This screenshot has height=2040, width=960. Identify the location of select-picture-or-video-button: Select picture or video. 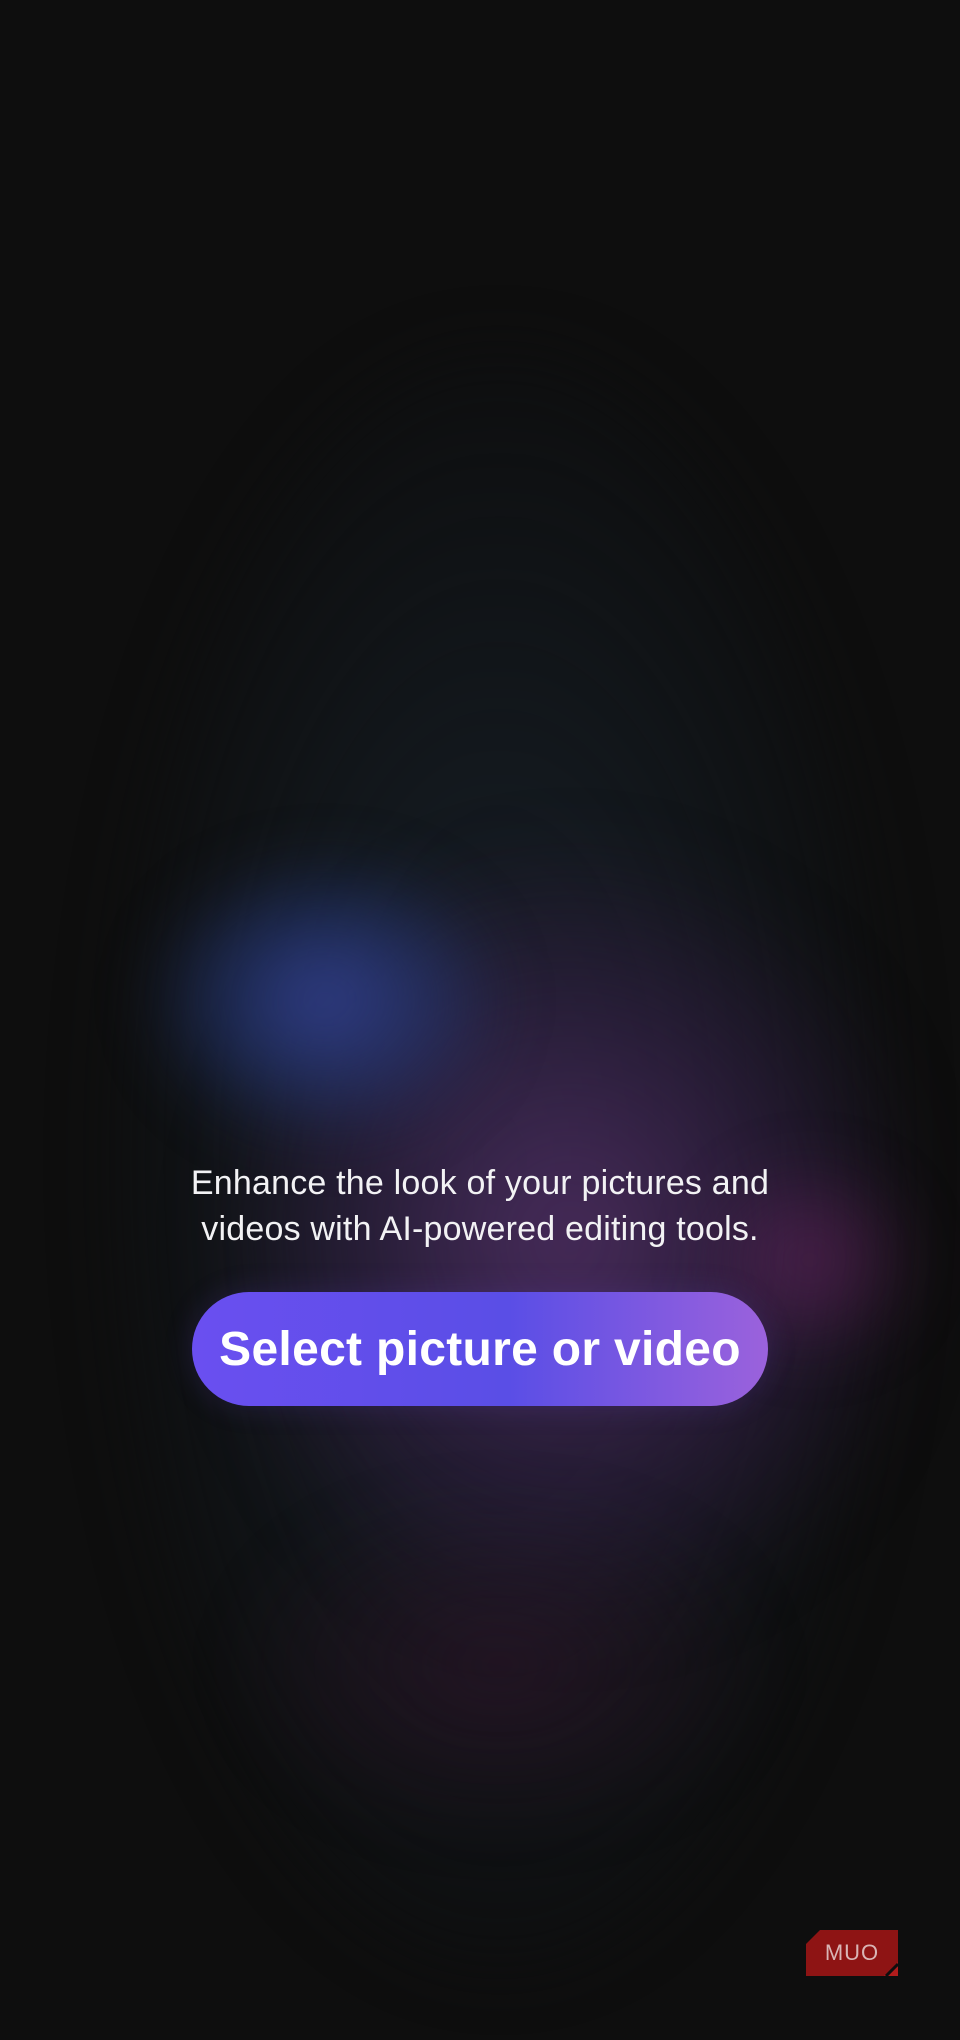
(480, 1349).